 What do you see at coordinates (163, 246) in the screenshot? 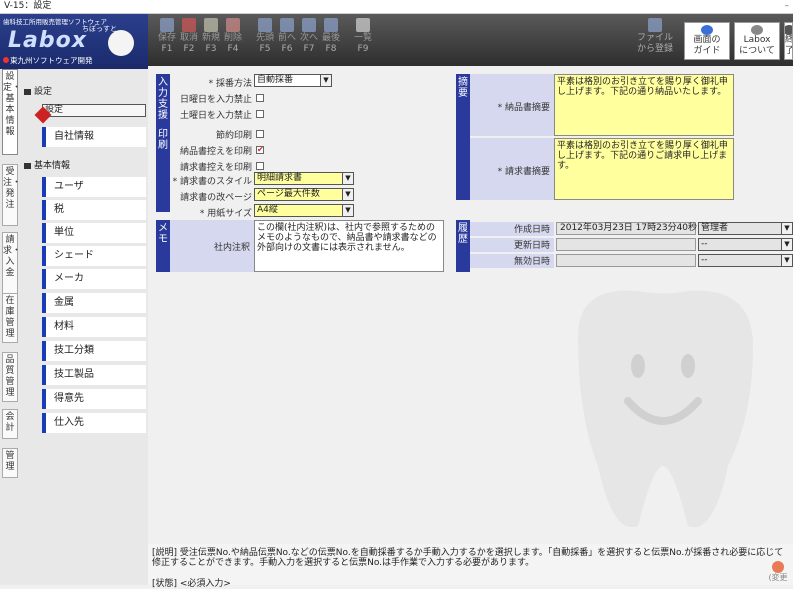
I see `group-memo: メモ` at bounding box center [163, 246].